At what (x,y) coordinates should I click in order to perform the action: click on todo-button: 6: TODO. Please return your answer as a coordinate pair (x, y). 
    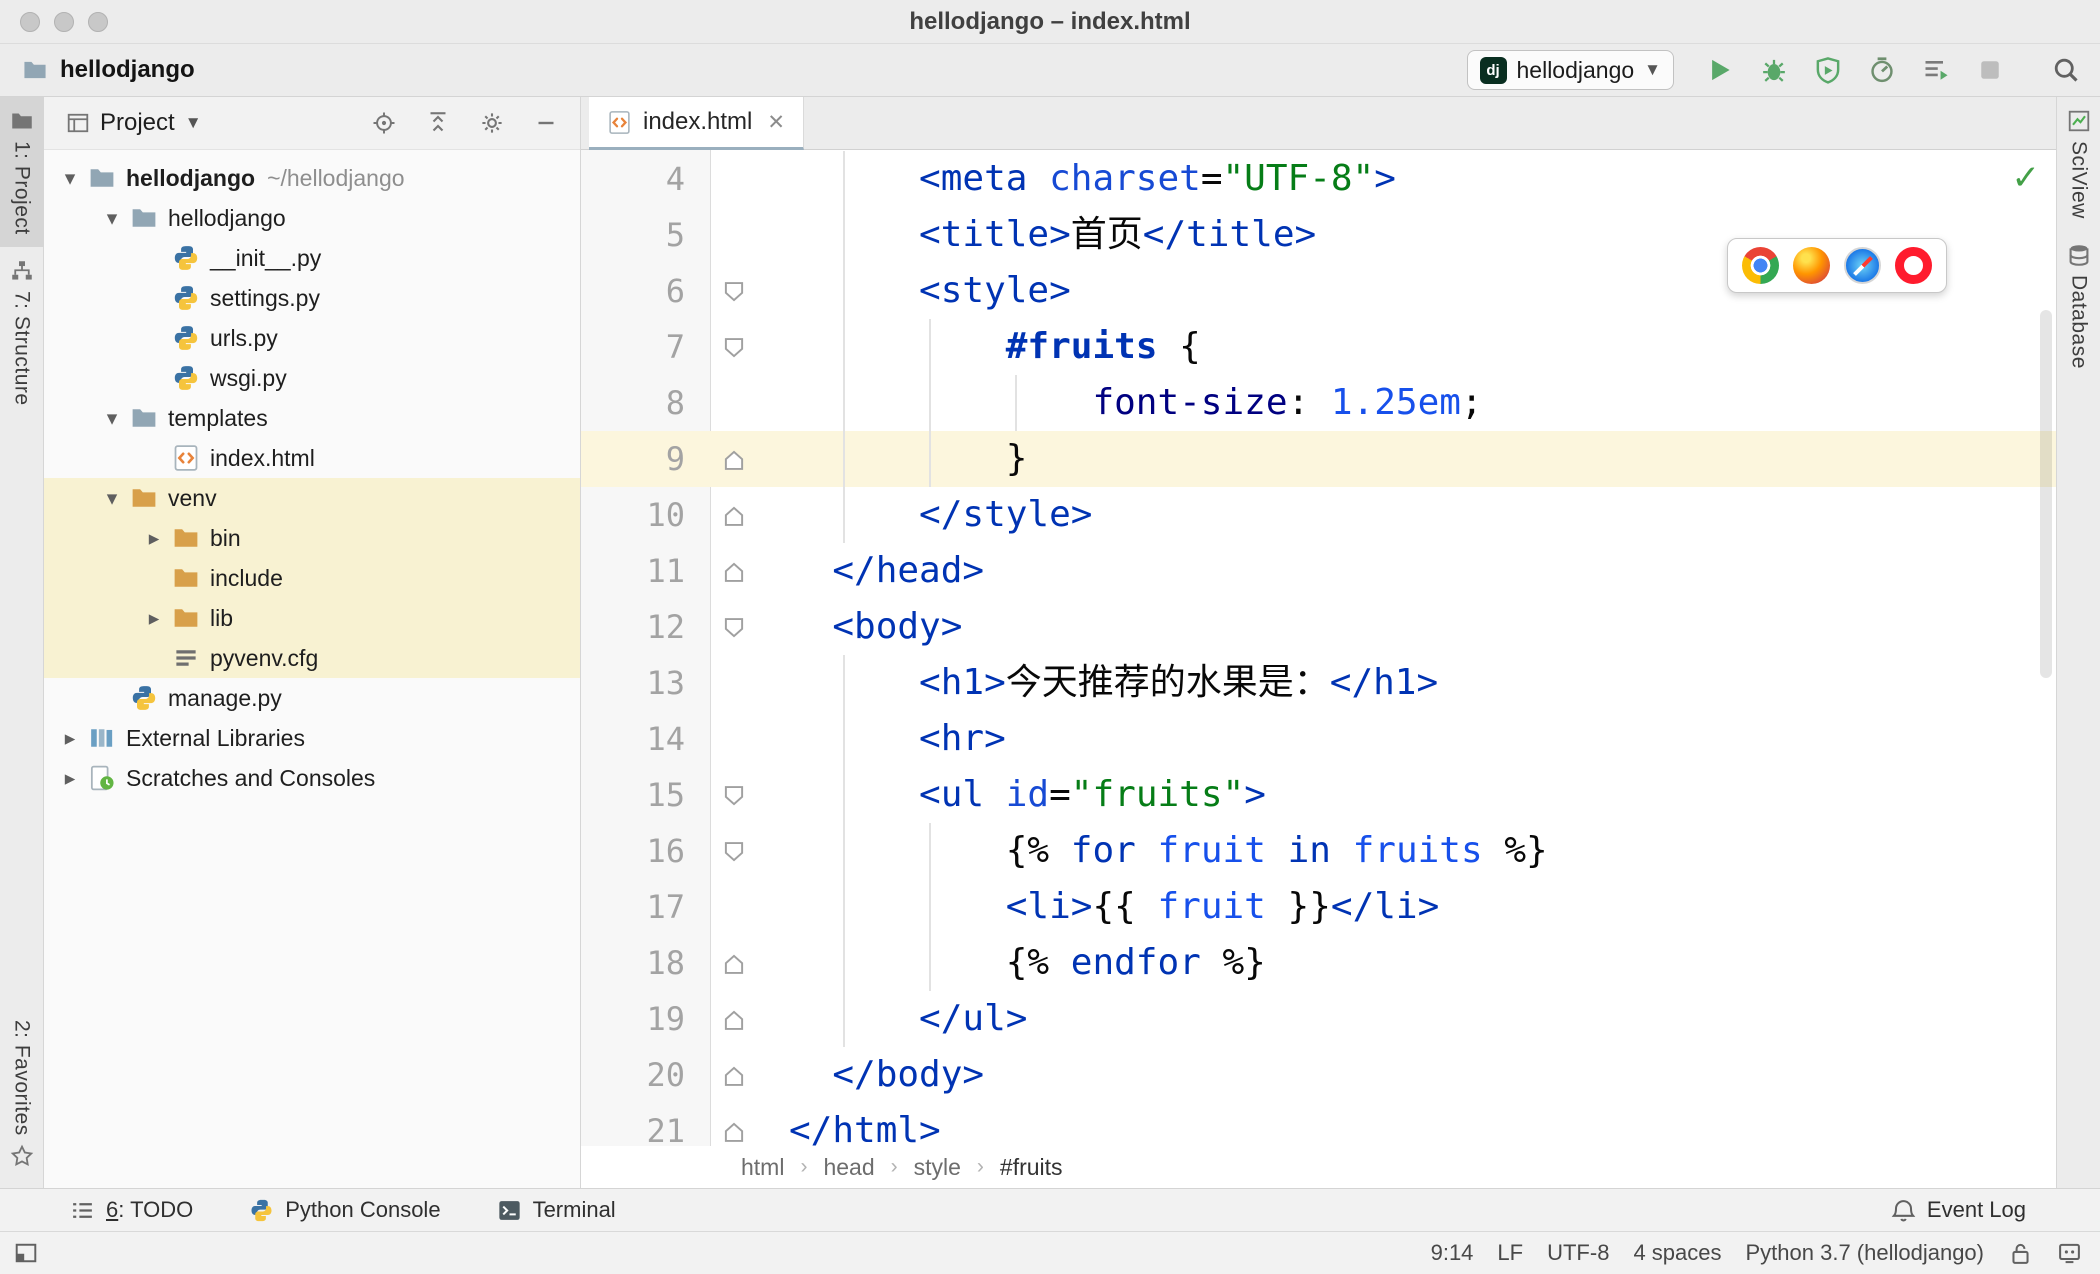
    Looking at the image, I should click on (131, 1210).